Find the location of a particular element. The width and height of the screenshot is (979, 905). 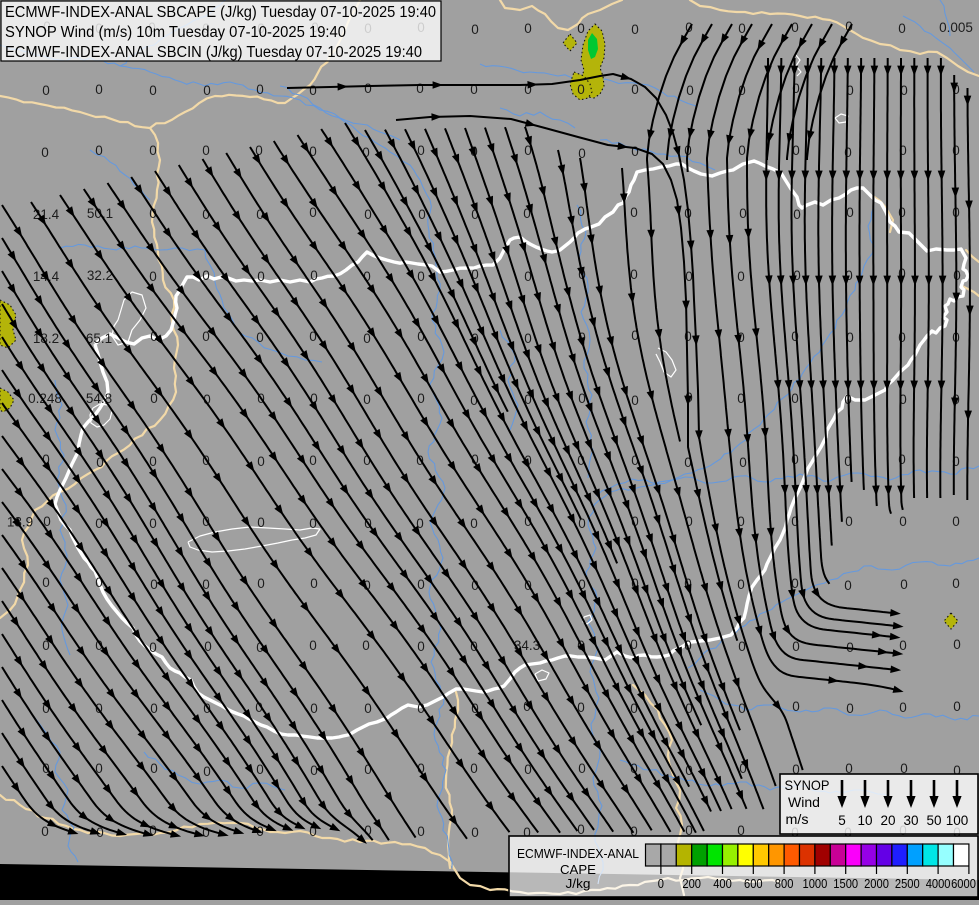

svg-text: 6000 is located at coordinates (963, 884).